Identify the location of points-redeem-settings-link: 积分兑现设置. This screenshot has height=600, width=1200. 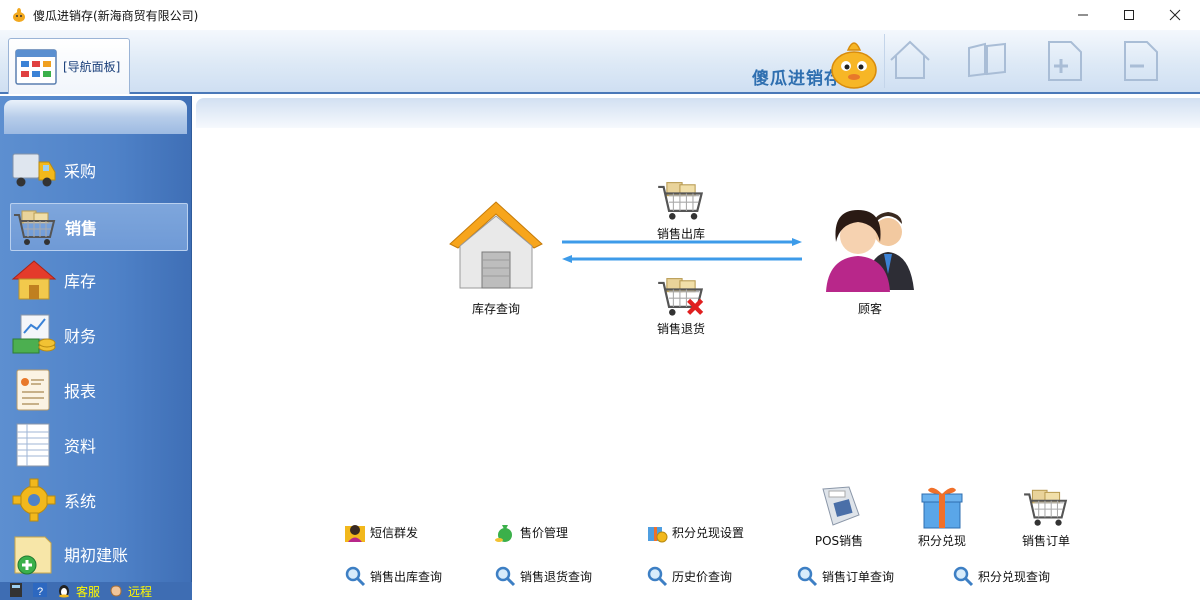
(695, 532).